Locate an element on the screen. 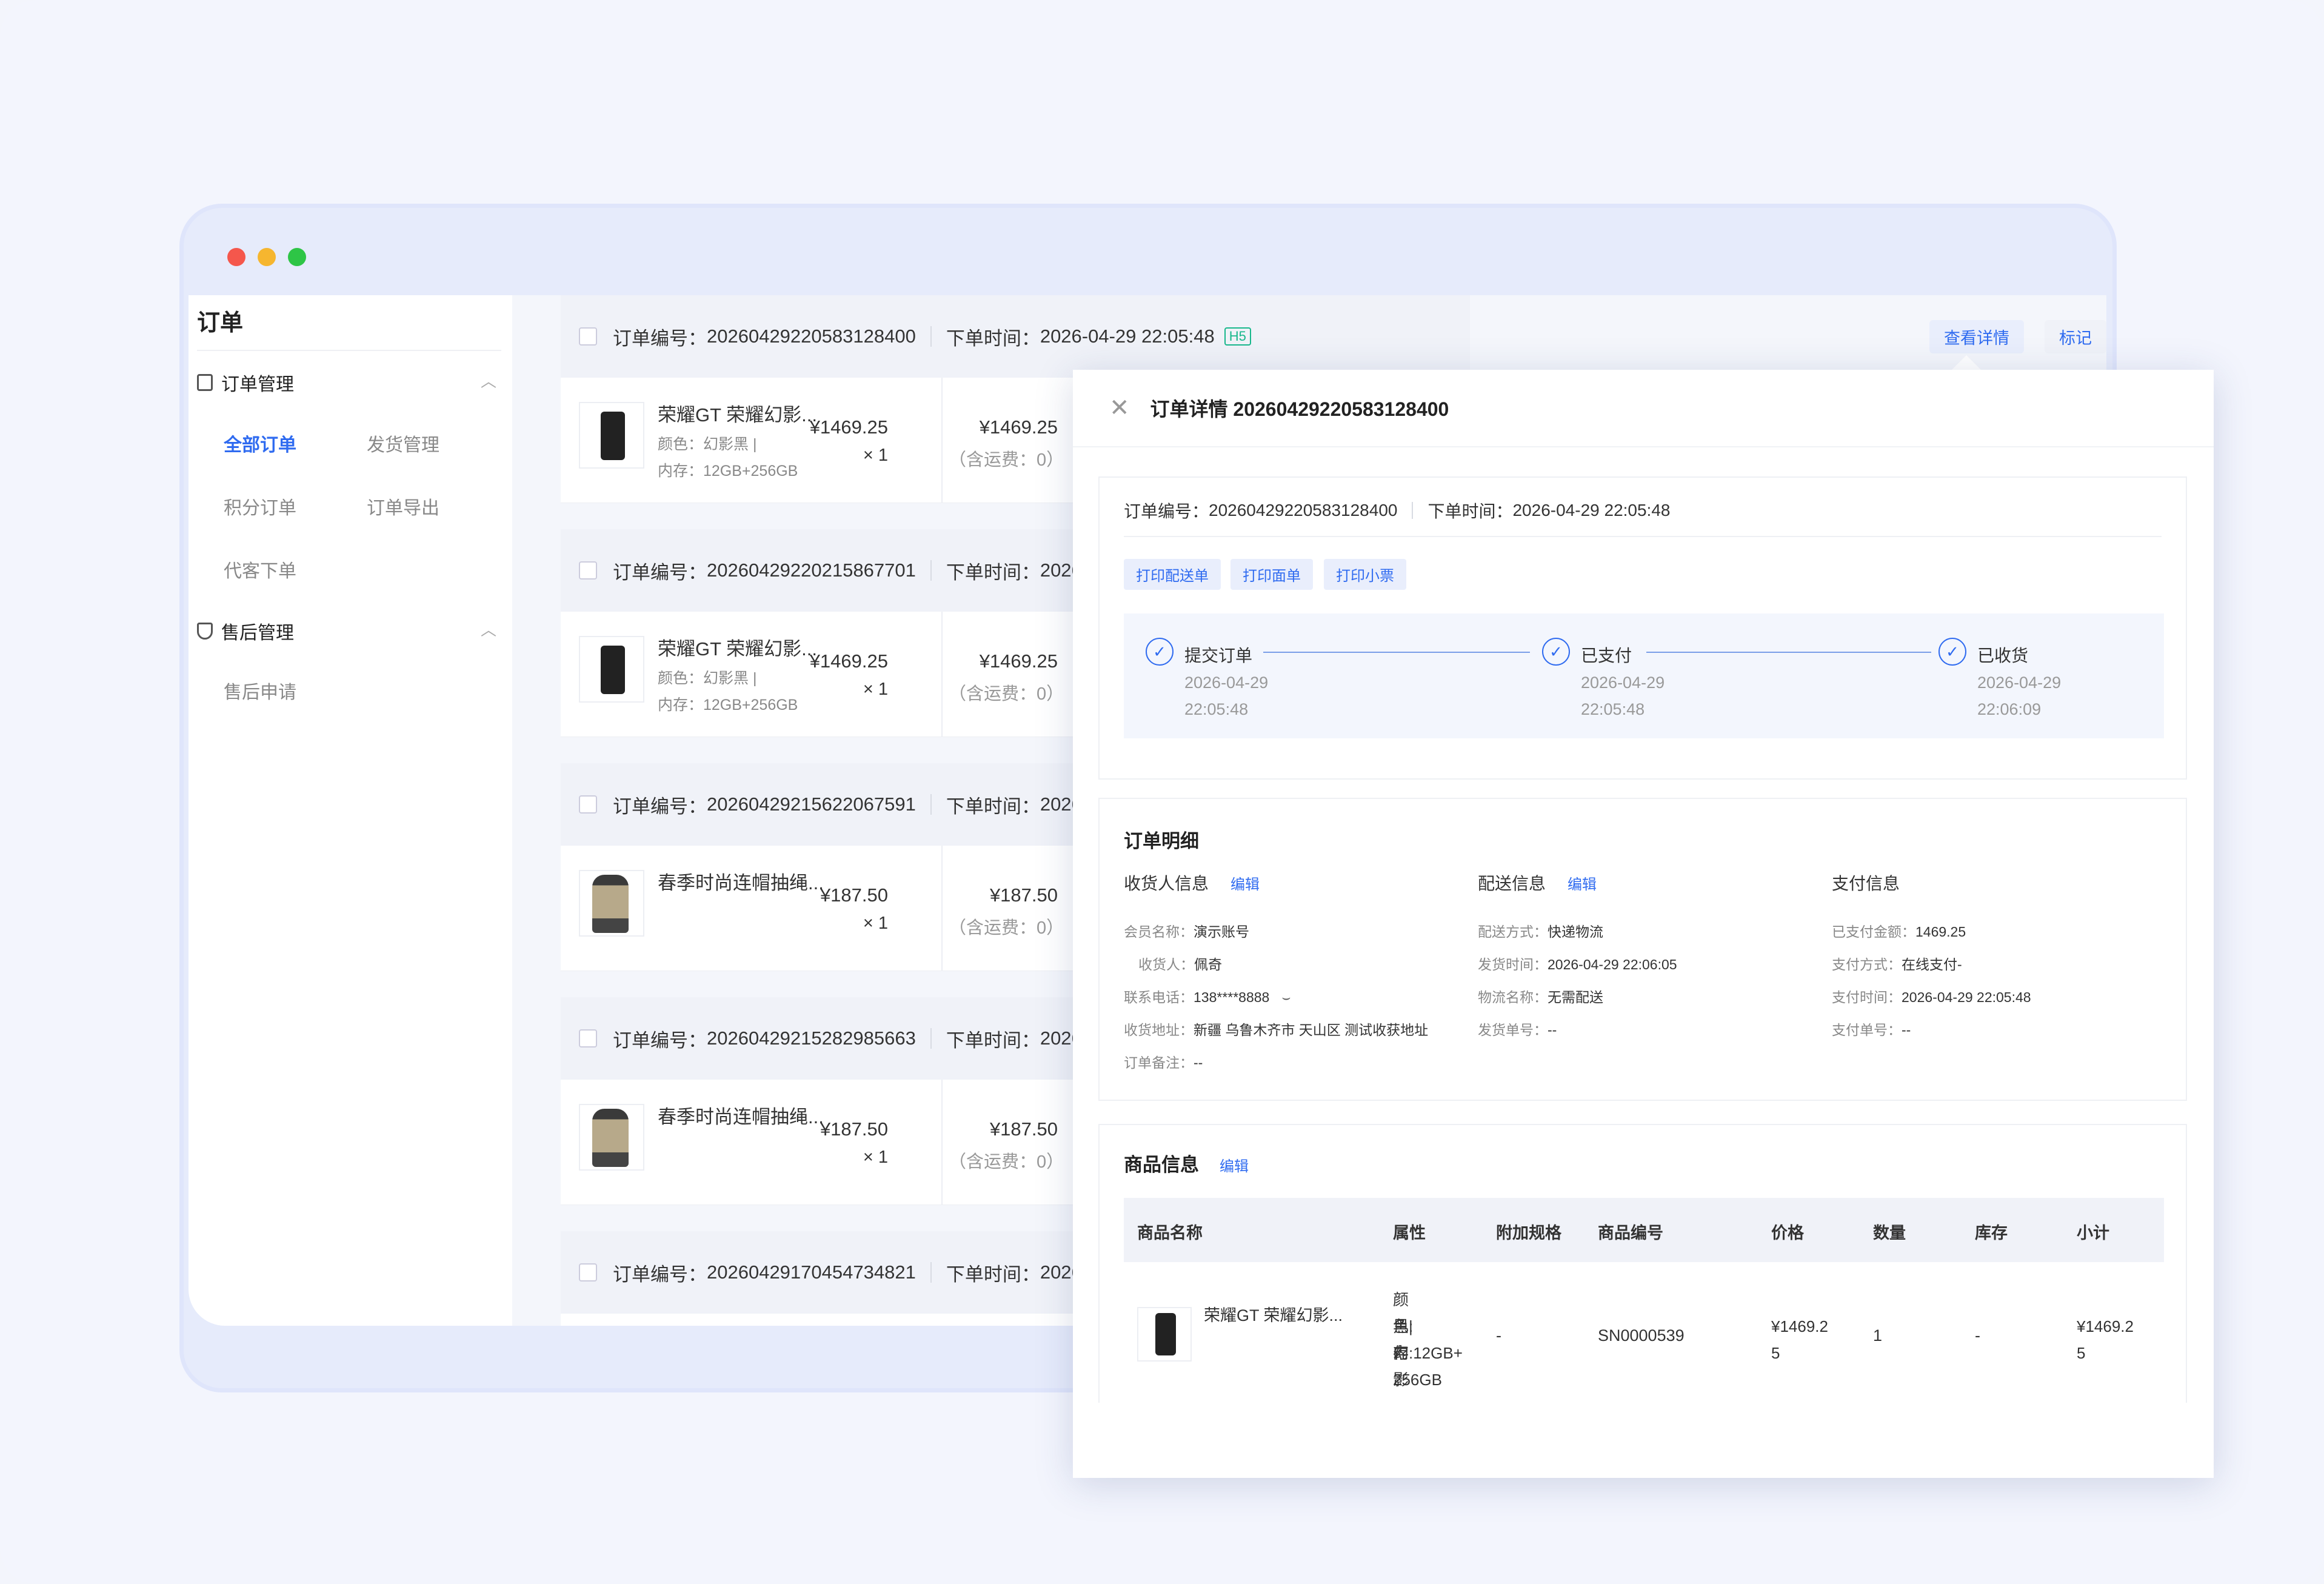 This screenshot has width=2324, height=1584. phone-image is located at coordinates (613, 670).